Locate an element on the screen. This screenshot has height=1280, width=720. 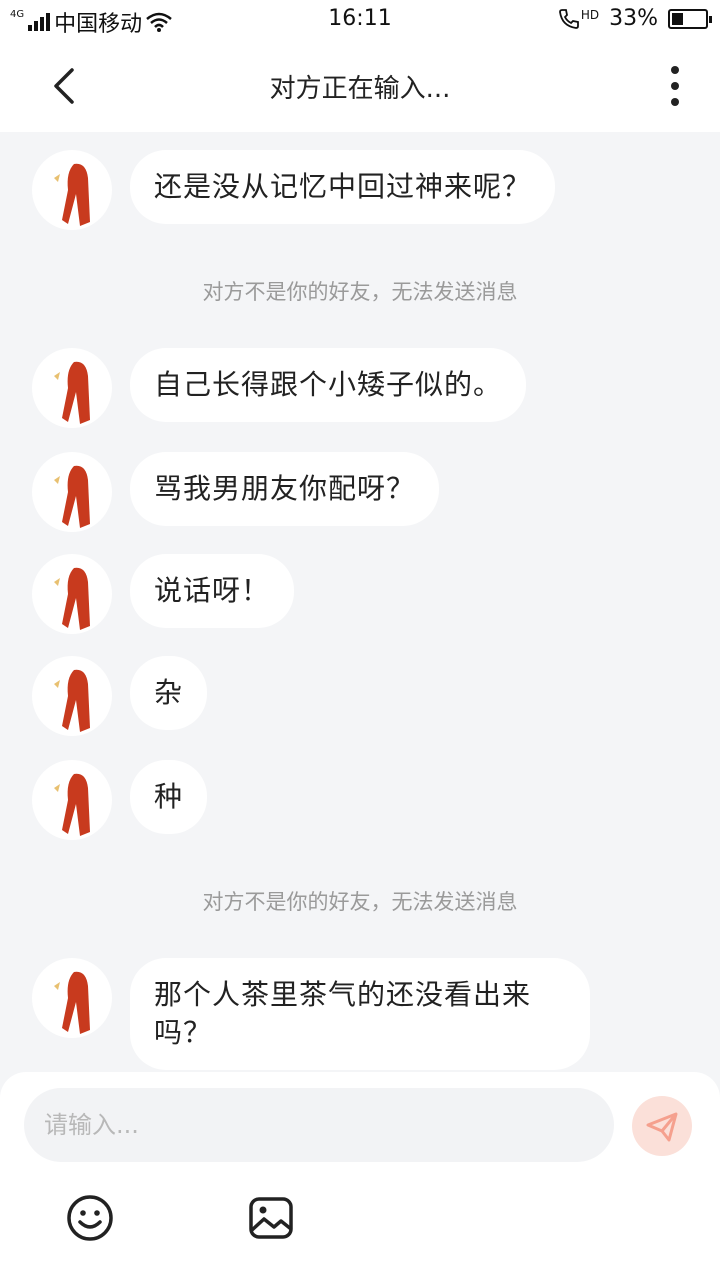
emoji-button is located at coordinates (90, 1218).